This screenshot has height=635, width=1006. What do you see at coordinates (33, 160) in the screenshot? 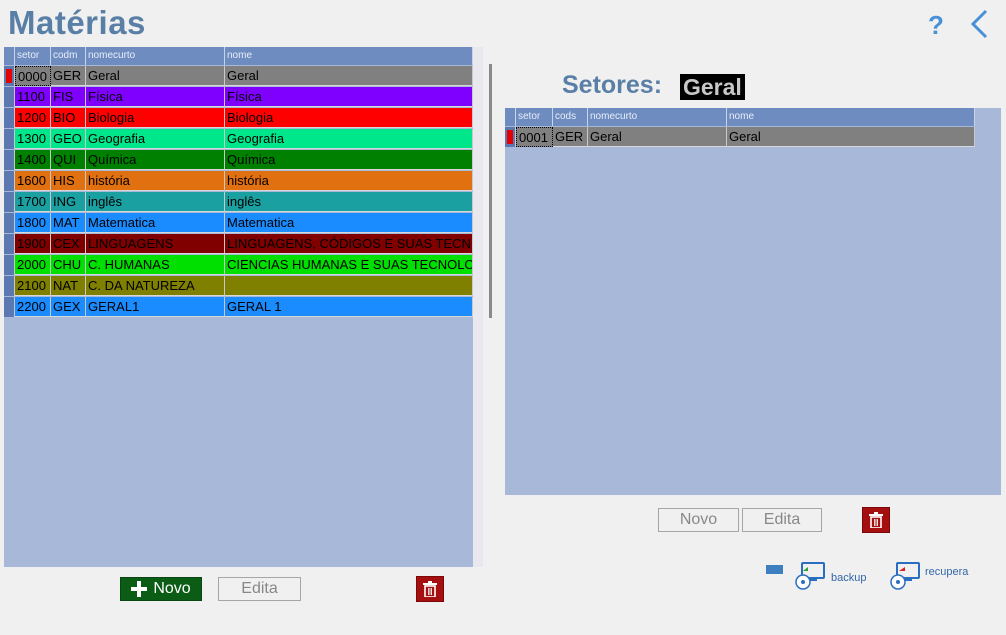
I see `cell-setor: 1400` at bounding box center [33, 160].